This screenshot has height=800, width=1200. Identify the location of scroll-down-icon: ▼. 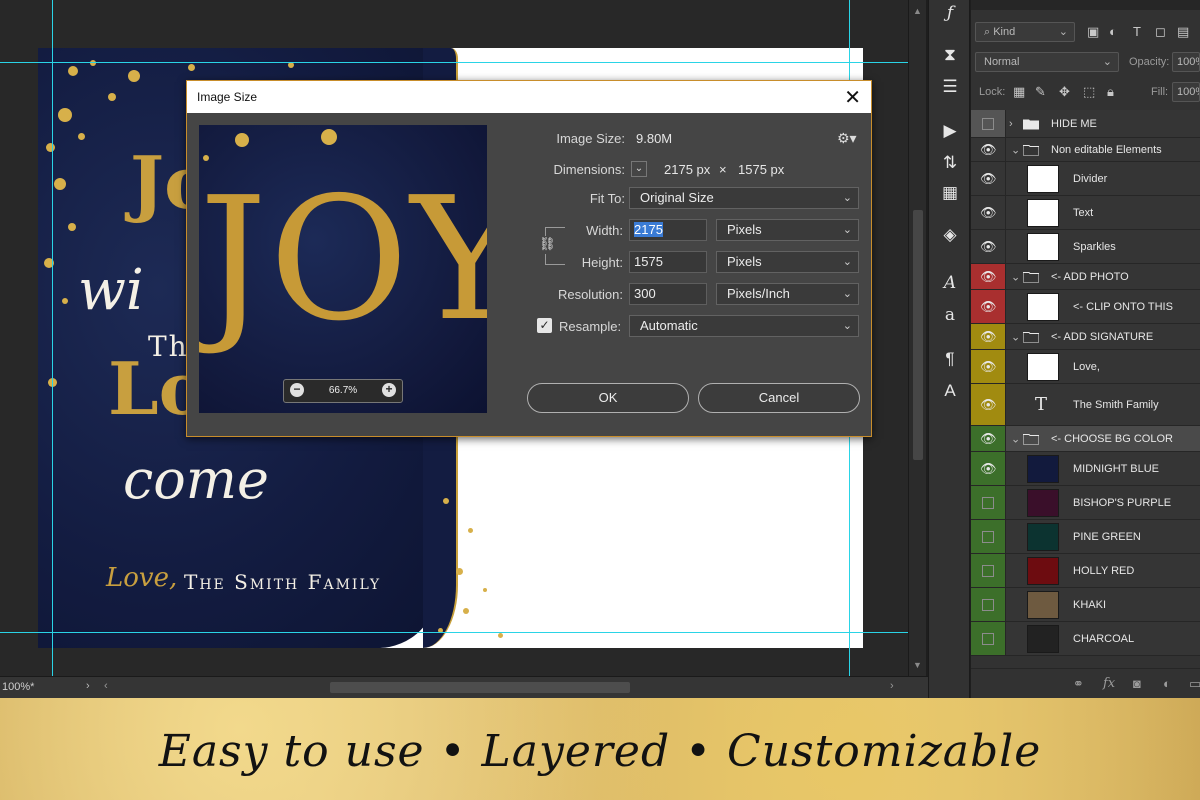
(917, 665).